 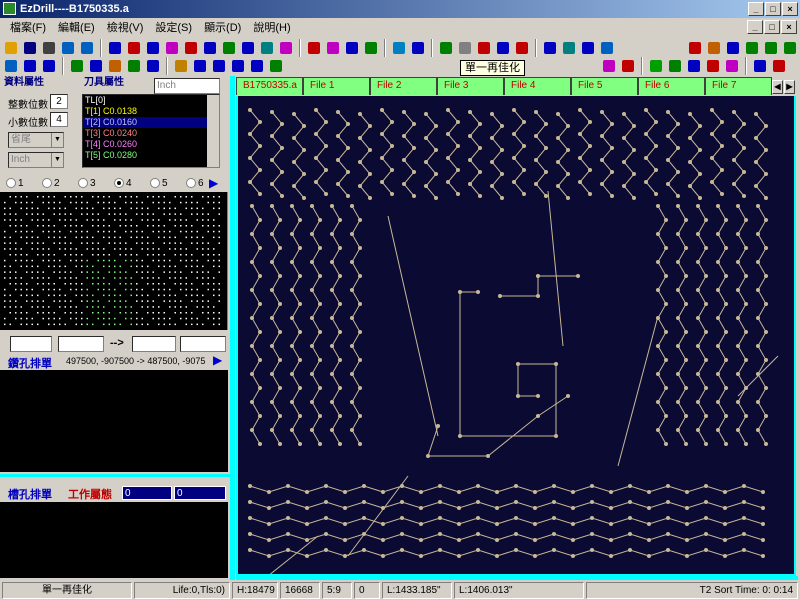 I want to click on file-tab: File 5, so click(x=604, y=86).